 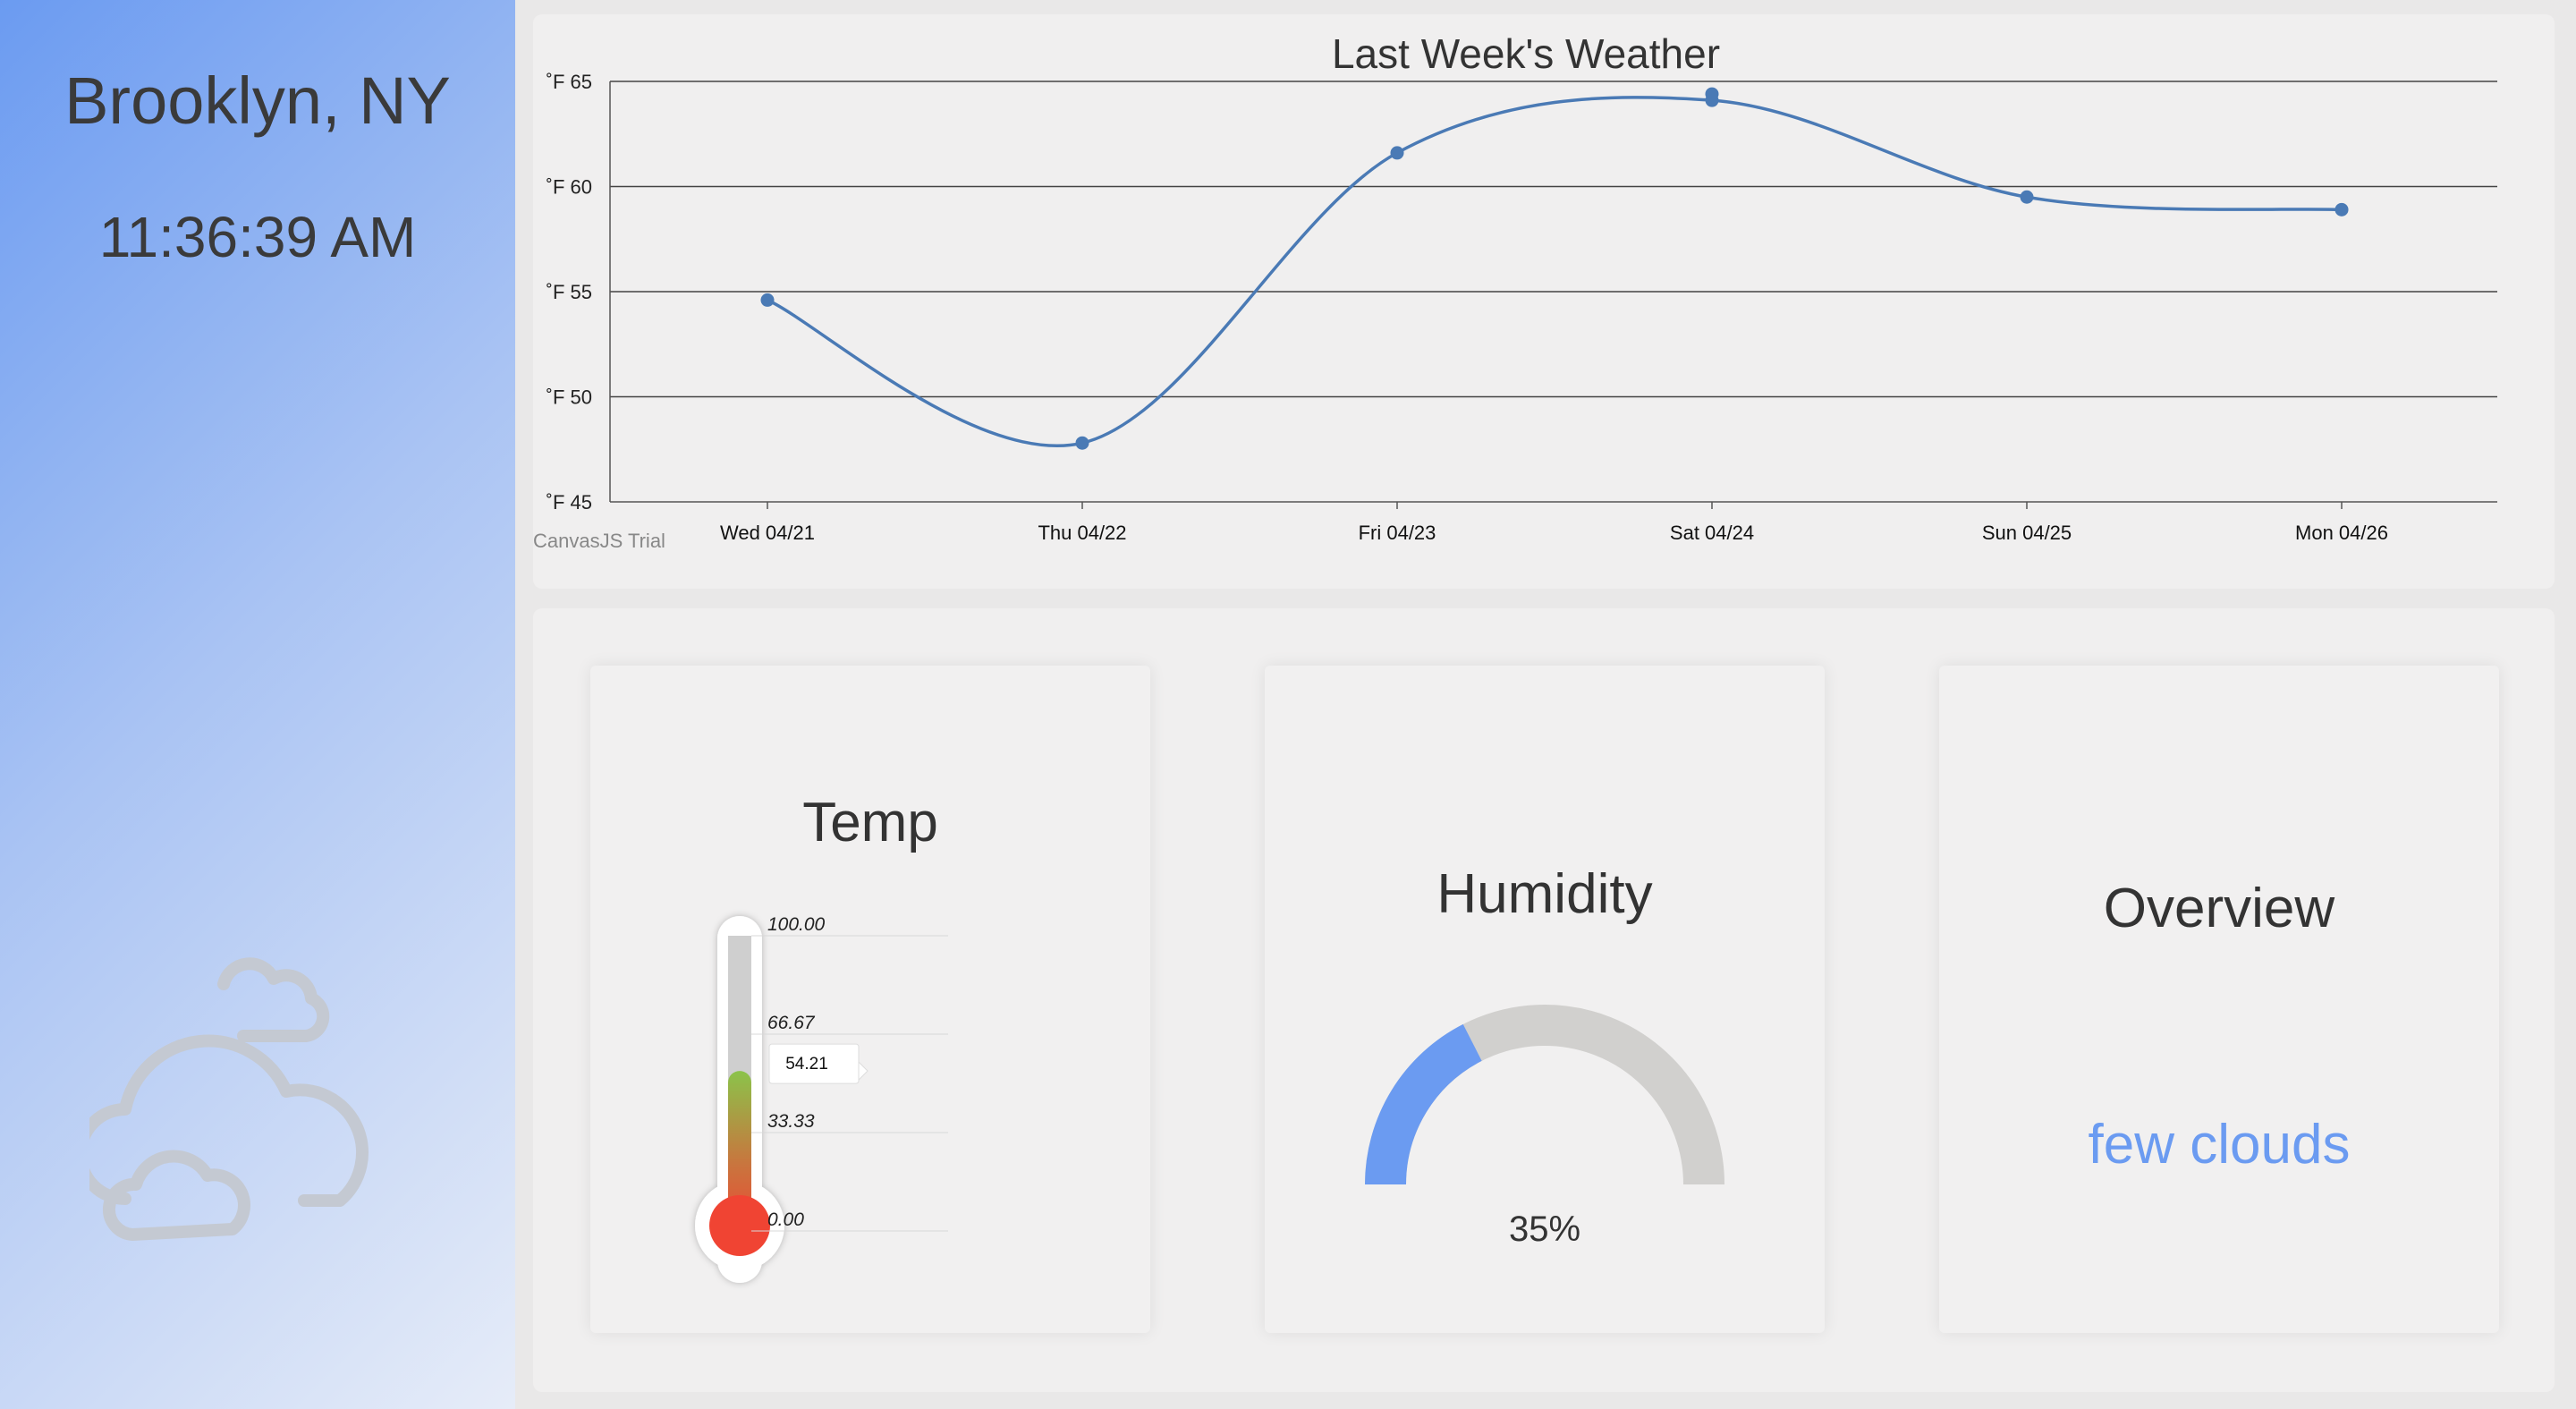 I want to click on thermometer-gauge: 100.00 66.67 33.33 0.00 54.21, so click(x=821, y=1098).